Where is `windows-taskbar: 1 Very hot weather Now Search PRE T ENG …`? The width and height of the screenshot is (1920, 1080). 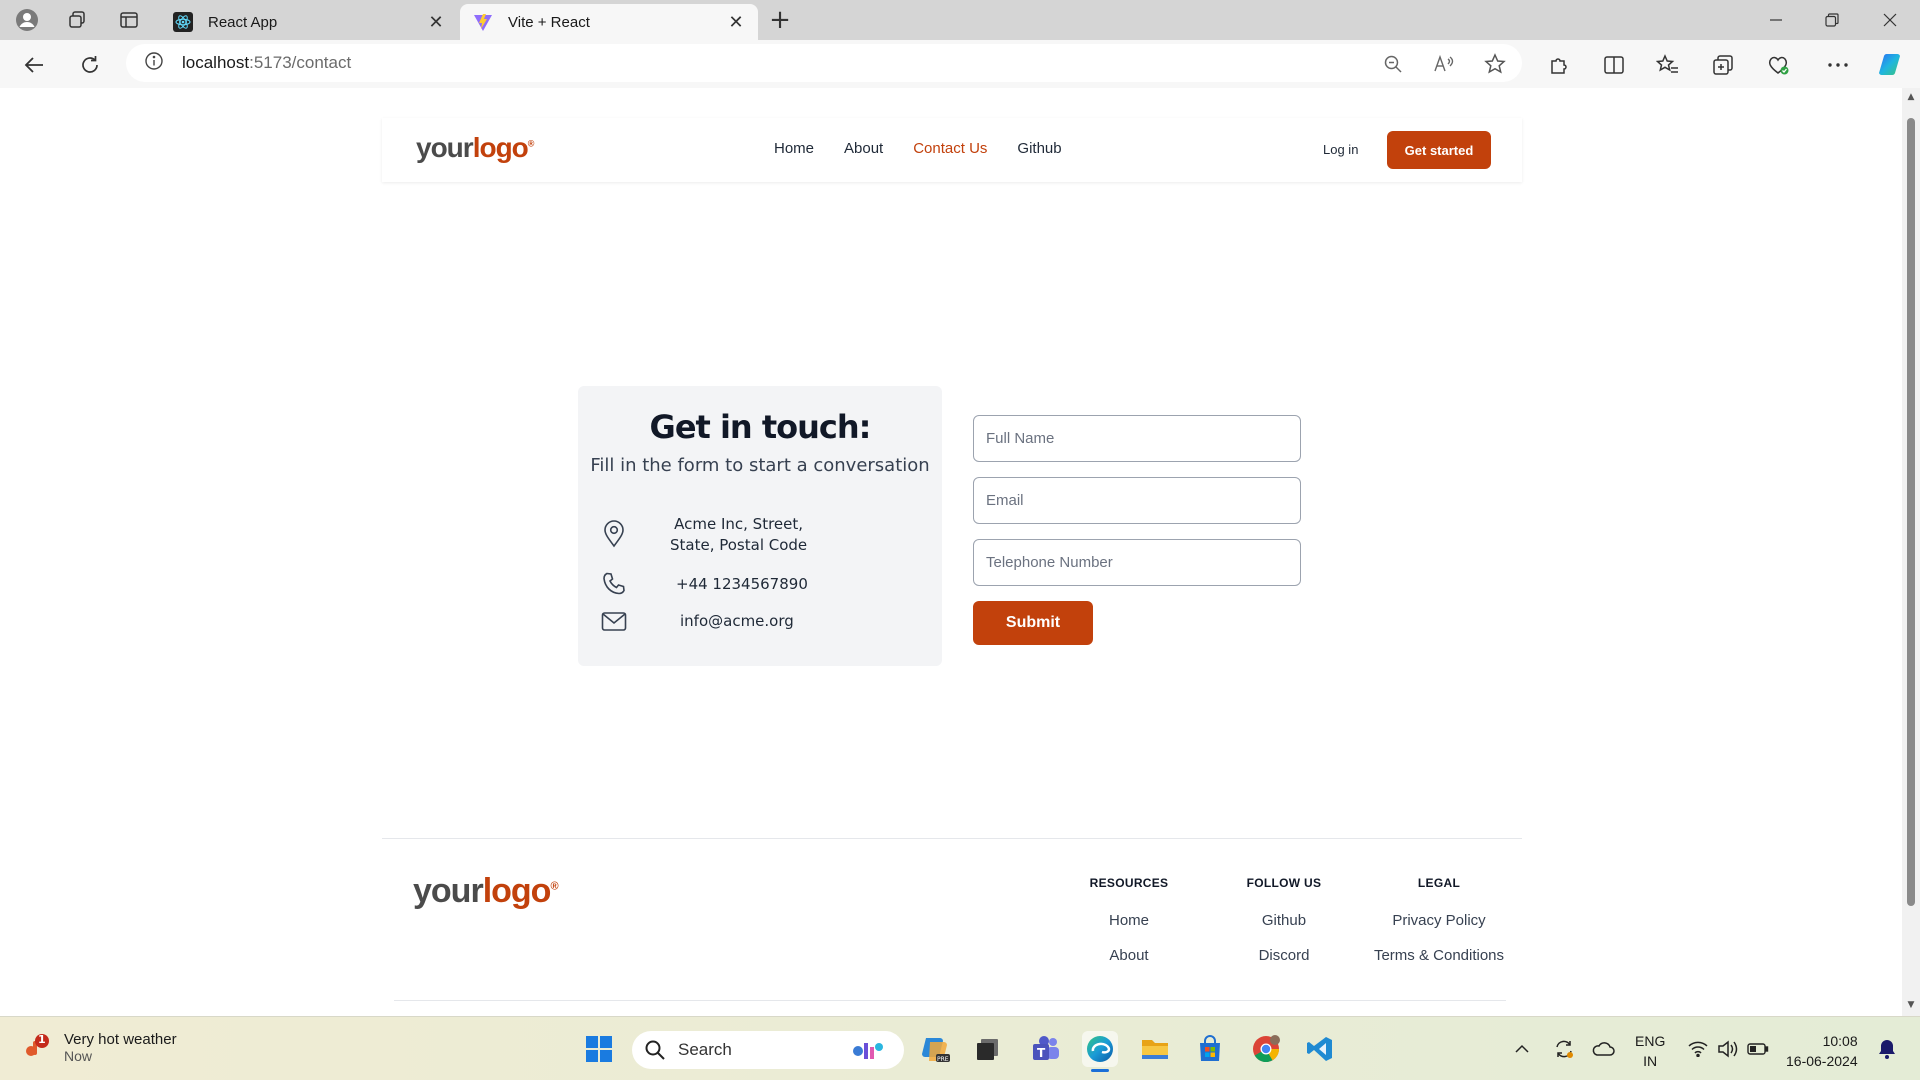
windows-taskbar: 1 Very hot weather Now Search PRE T ENG … is located at coordinates (960, 1048).